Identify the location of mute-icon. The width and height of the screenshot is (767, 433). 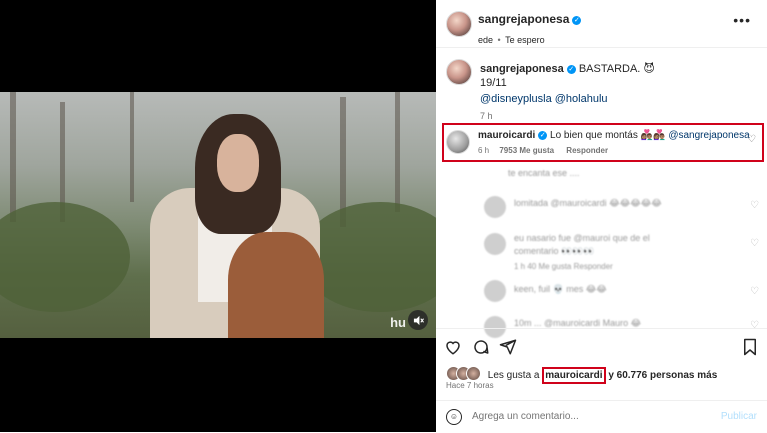
(418, 320).